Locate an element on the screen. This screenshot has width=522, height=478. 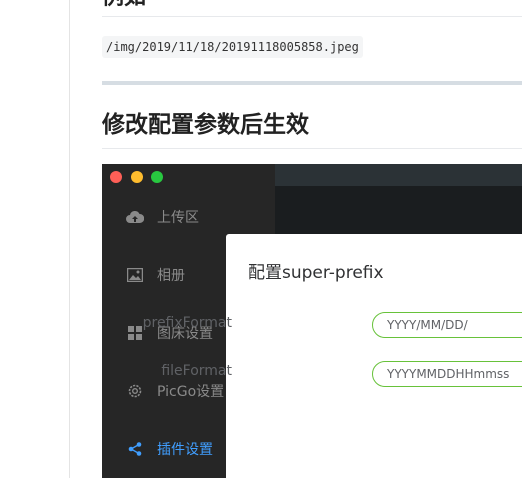
heading-underline is located at coordinates (312, 16).